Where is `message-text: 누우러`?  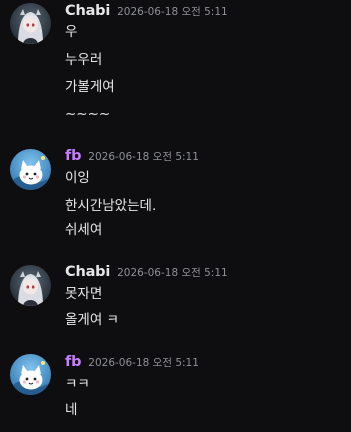 message-text: 누우러 is located at coordinates (84, 60).